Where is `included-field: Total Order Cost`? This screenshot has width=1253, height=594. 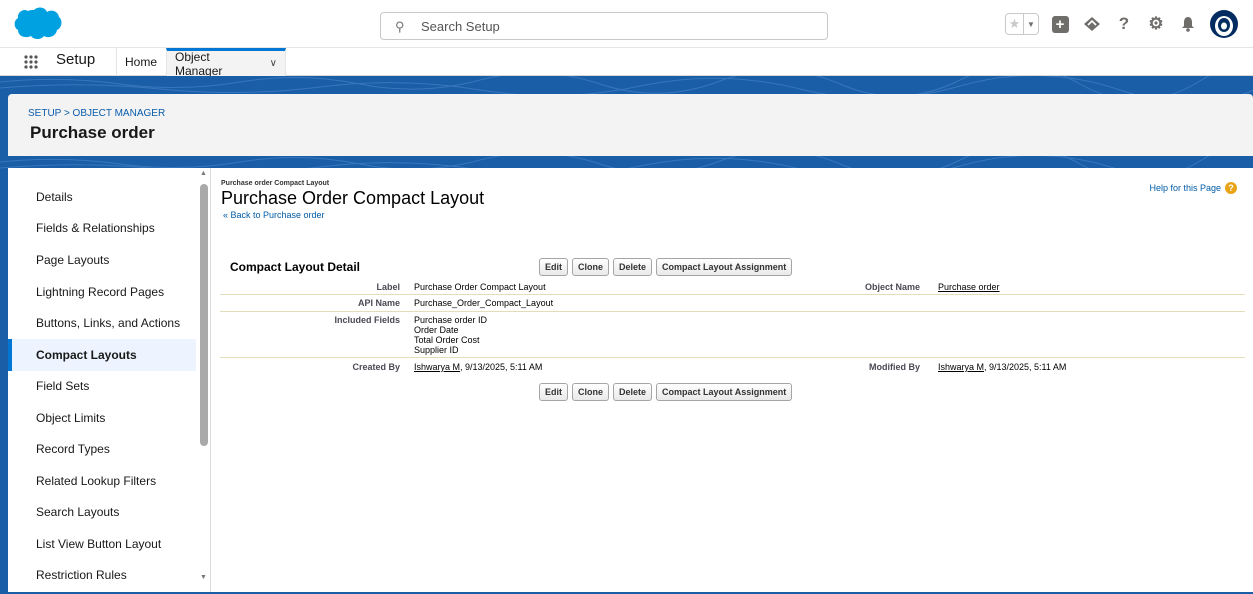
included-field: Total Order Cost is located at coordinates (447, 340).